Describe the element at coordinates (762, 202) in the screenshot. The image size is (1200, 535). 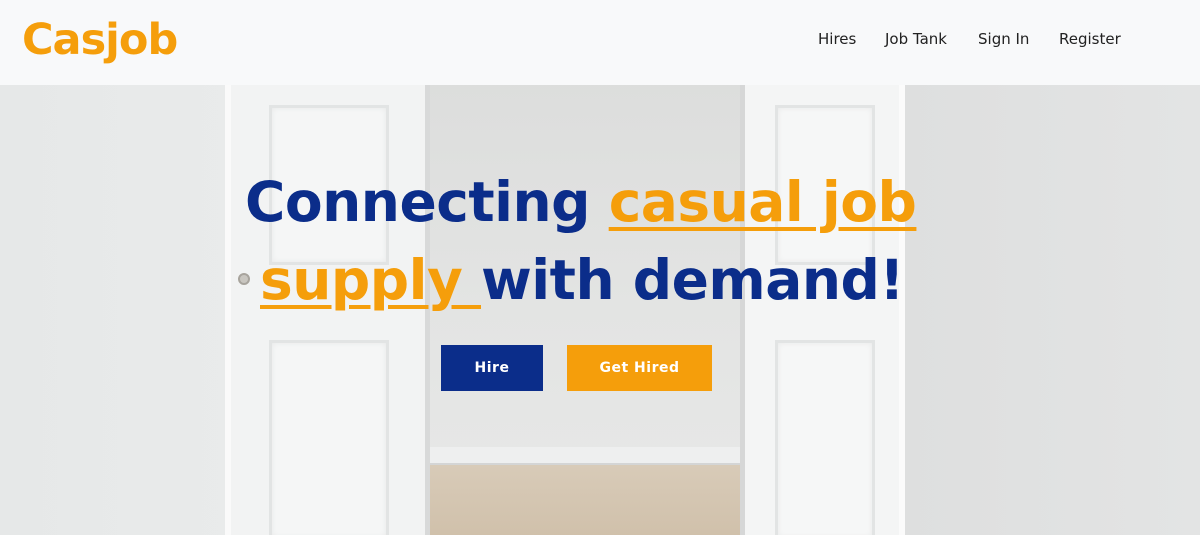
I see `headline-accent-1: casual job` at that location.